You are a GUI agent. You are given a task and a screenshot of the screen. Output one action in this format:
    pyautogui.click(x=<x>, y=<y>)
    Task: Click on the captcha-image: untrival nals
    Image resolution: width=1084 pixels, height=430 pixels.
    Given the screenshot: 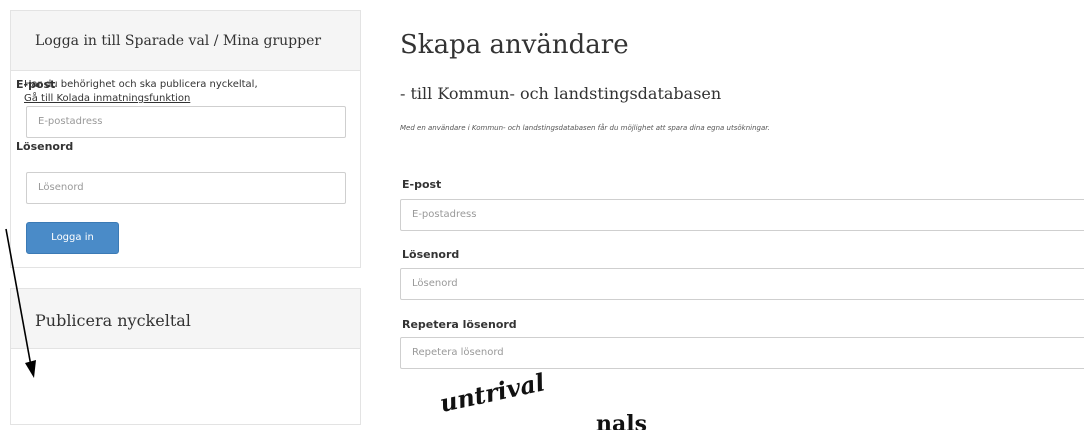 What is the action you would take?
    pyautogui.click(x=542, y=398)
    